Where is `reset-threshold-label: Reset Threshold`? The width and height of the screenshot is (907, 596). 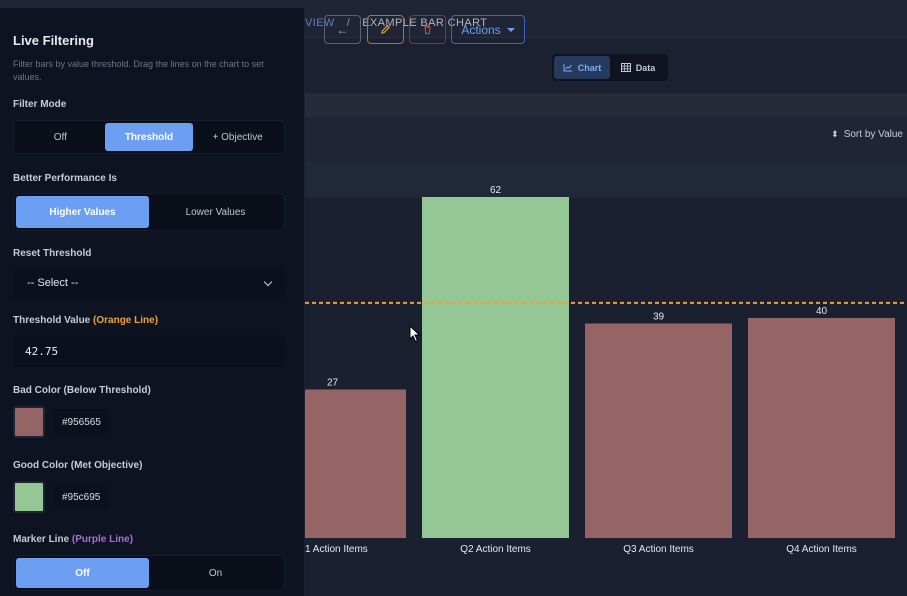
reset-threshold-label: Reset Threshold is located at coordinates (52, 253).